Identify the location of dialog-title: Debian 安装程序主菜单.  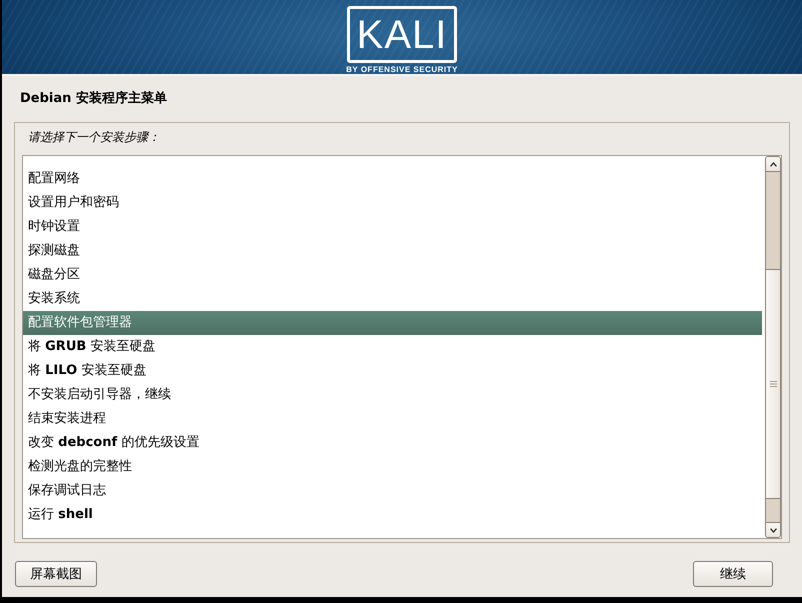
(93, 99).